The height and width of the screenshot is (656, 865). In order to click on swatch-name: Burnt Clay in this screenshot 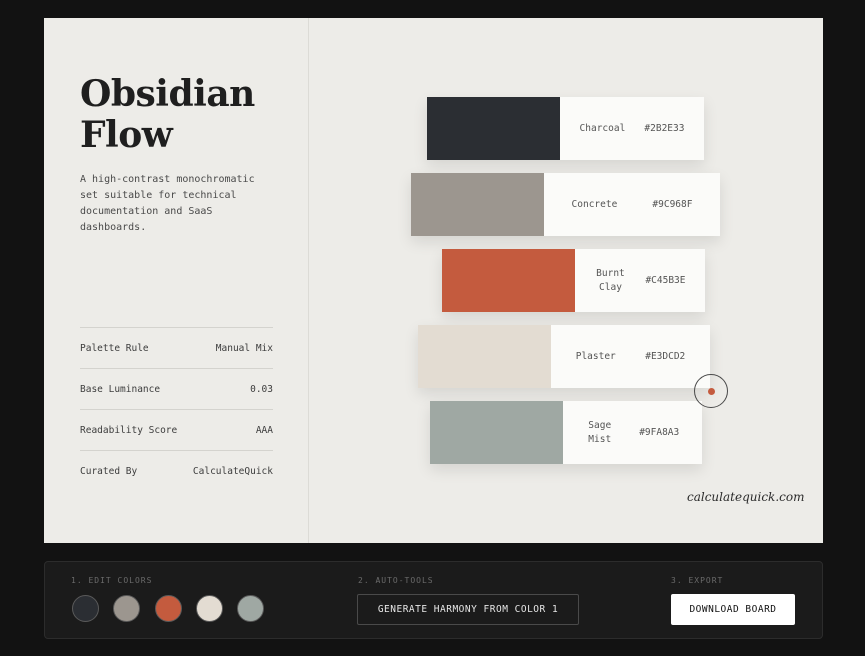, I will do `click(610, 280)`.